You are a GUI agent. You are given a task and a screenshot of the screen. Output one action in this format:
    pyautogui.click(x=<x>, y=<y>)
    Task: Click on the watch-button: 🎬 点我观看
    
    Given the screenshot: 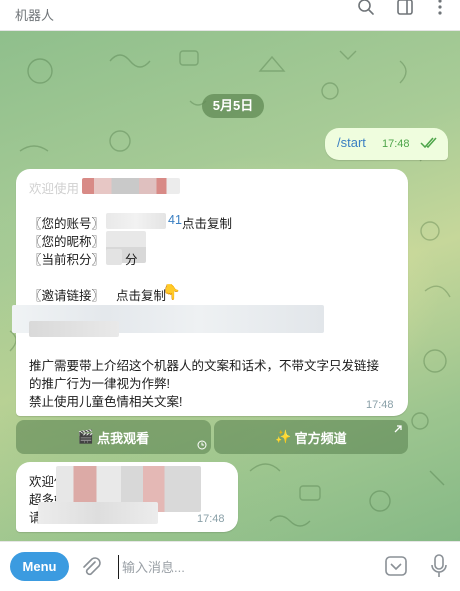 What is the action you would take?
    pyautogui.click(x=113, y=437)
    